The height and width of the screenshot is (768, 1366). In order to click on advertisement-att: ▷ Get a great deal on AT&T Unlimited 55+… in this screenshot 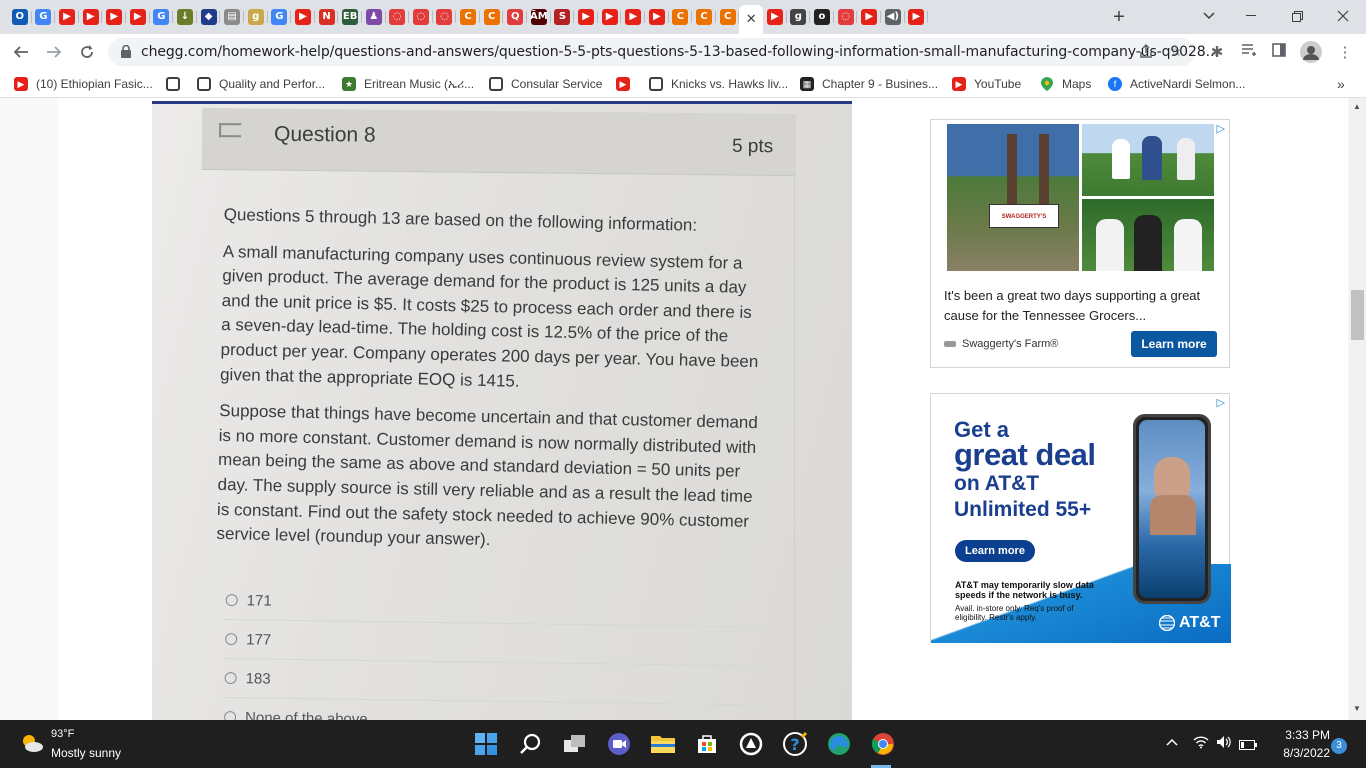, I will do `click(1080, 518)`.